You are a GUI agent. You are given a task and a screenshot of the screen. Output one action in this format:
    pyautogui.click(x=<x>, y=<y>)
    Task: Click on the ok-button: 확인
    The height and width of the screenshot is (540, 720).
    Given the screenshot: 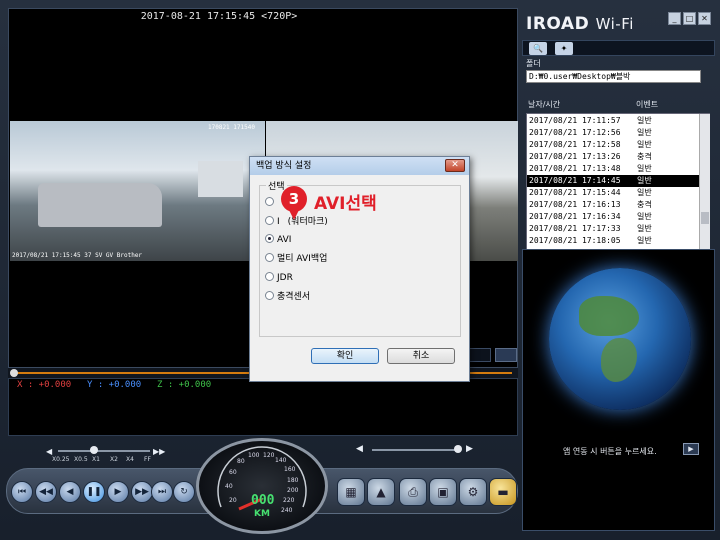 What is the action you would take?
    pyautogui.click(x=345, y=356)
    